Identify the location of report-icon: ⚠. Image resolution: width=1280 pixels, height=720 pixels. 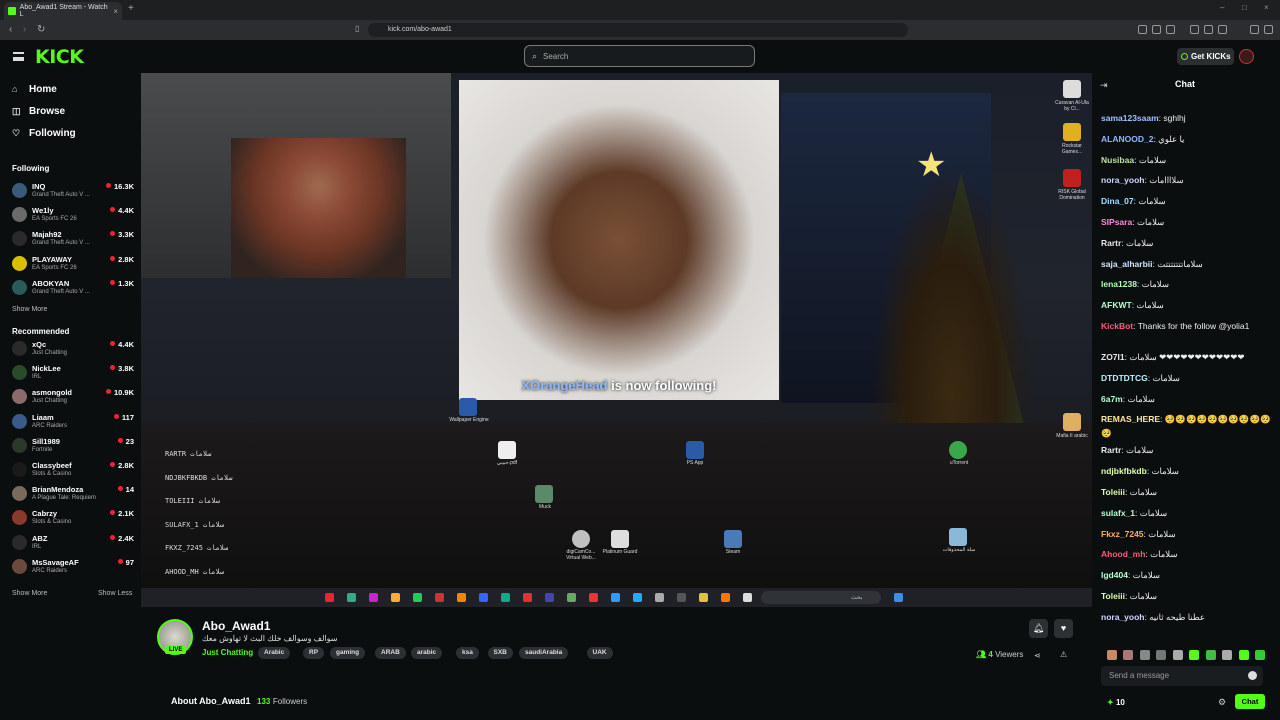
(1063, 654).